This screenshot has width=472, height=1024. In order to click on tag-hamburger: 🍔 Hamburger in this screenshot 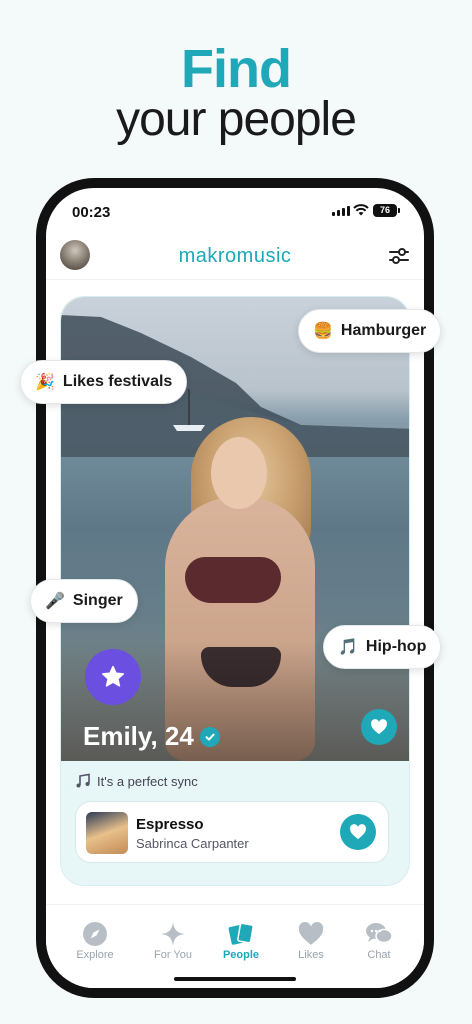, I will do `click(370, 331)`.